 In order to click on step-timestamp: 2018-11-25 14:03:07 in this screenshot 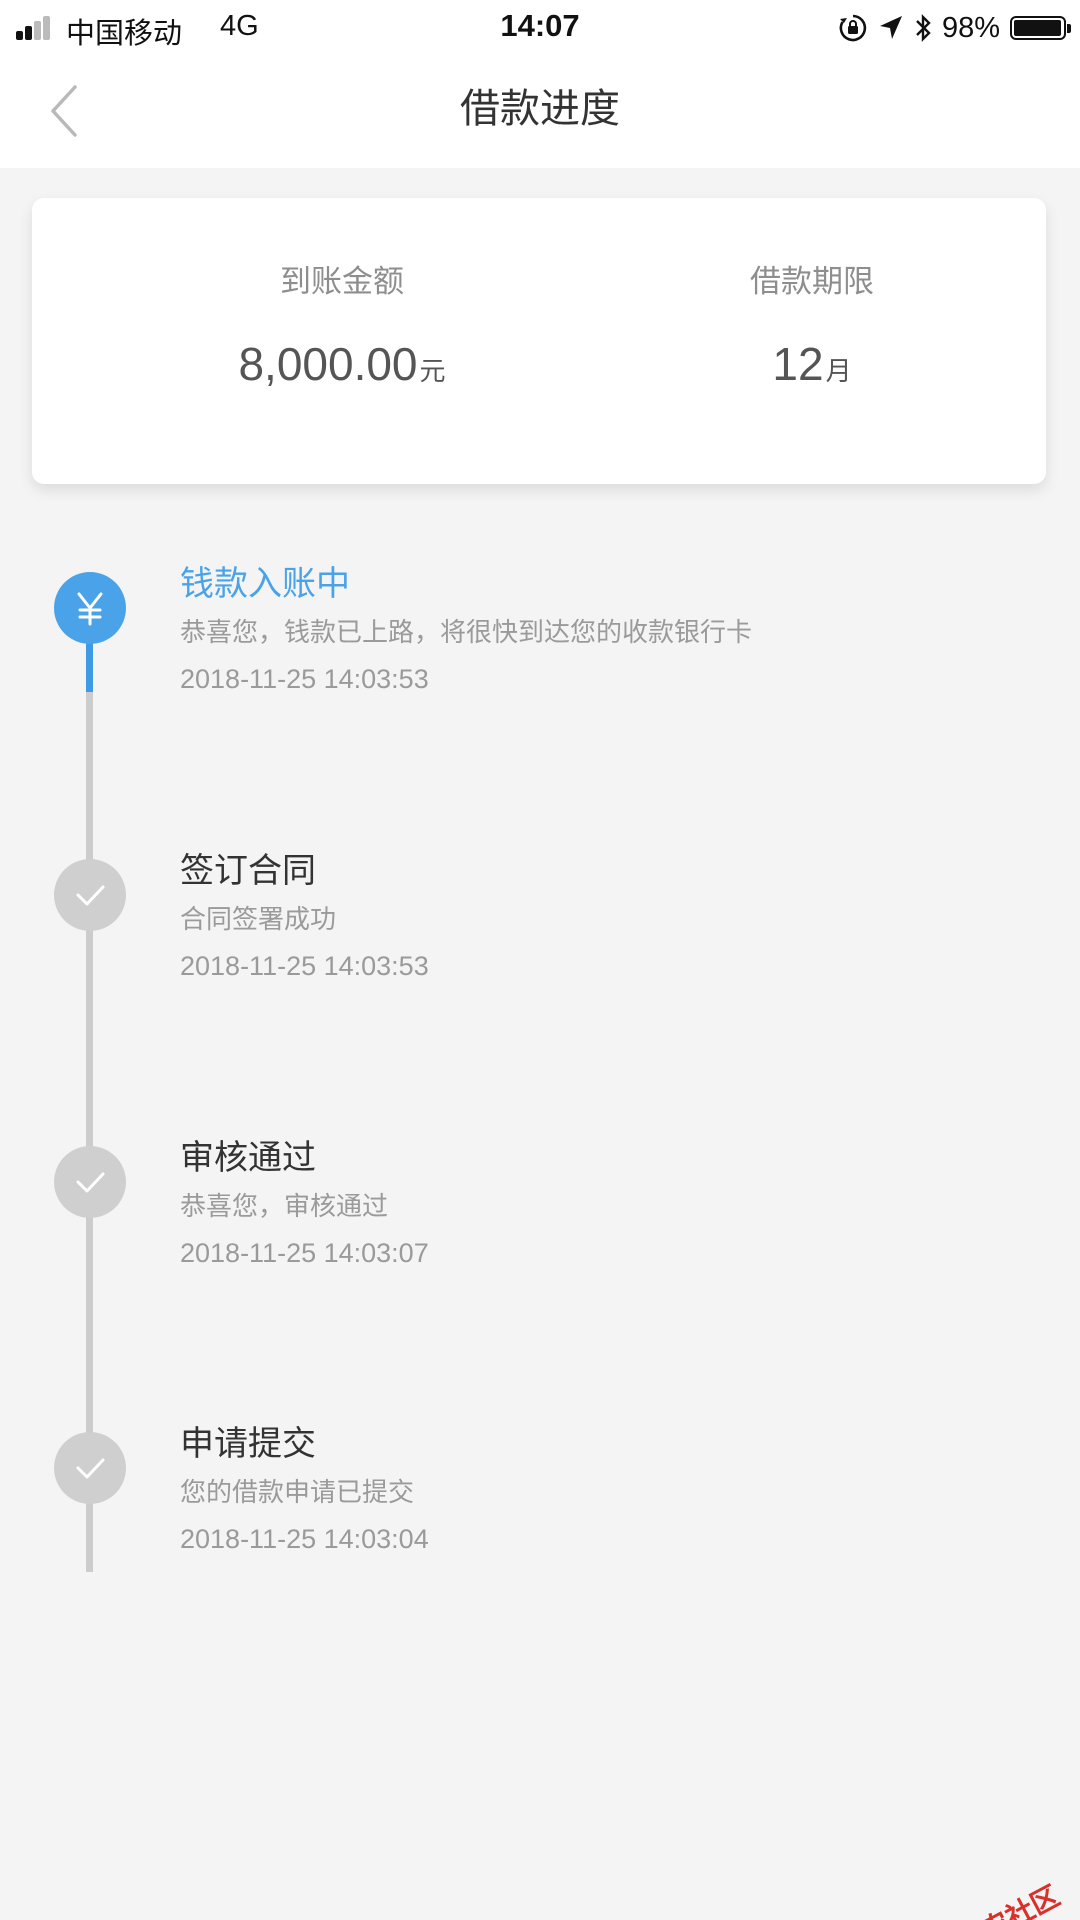, I will do `click(304, 1253)`.